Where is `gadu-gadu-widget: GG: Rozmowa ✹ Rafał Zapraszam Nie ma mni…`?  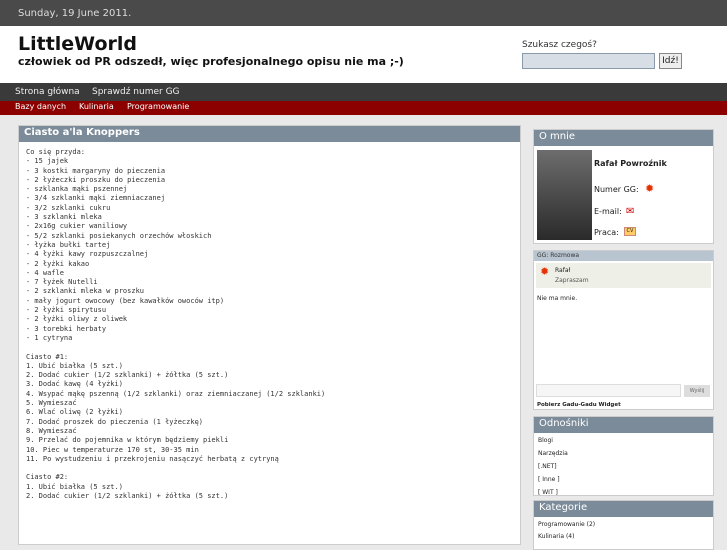 gadu-gadu-widget: GG: Rozmowa ✹ Rafał Zapraszam Nie ma mni… is located at coordinates (623, 330).